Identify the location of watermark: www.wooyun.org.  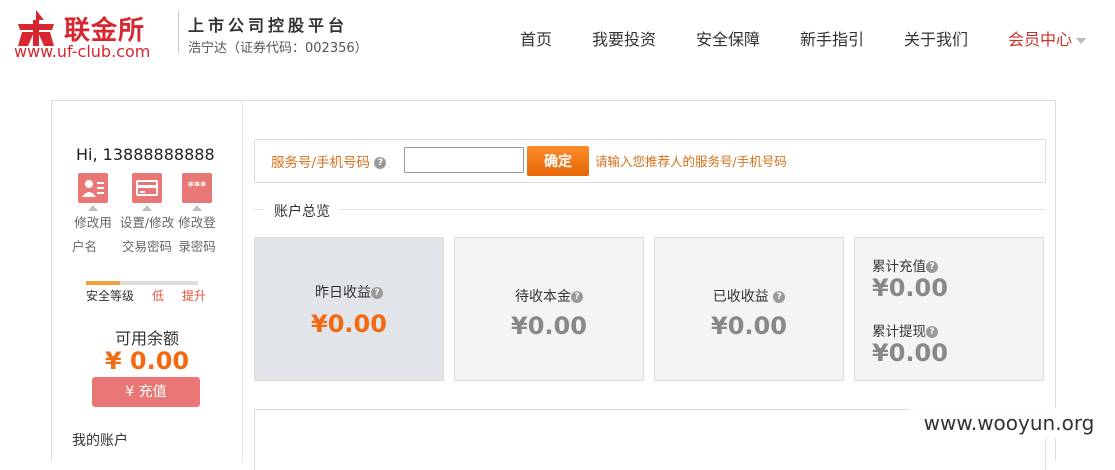
(1009, 423).